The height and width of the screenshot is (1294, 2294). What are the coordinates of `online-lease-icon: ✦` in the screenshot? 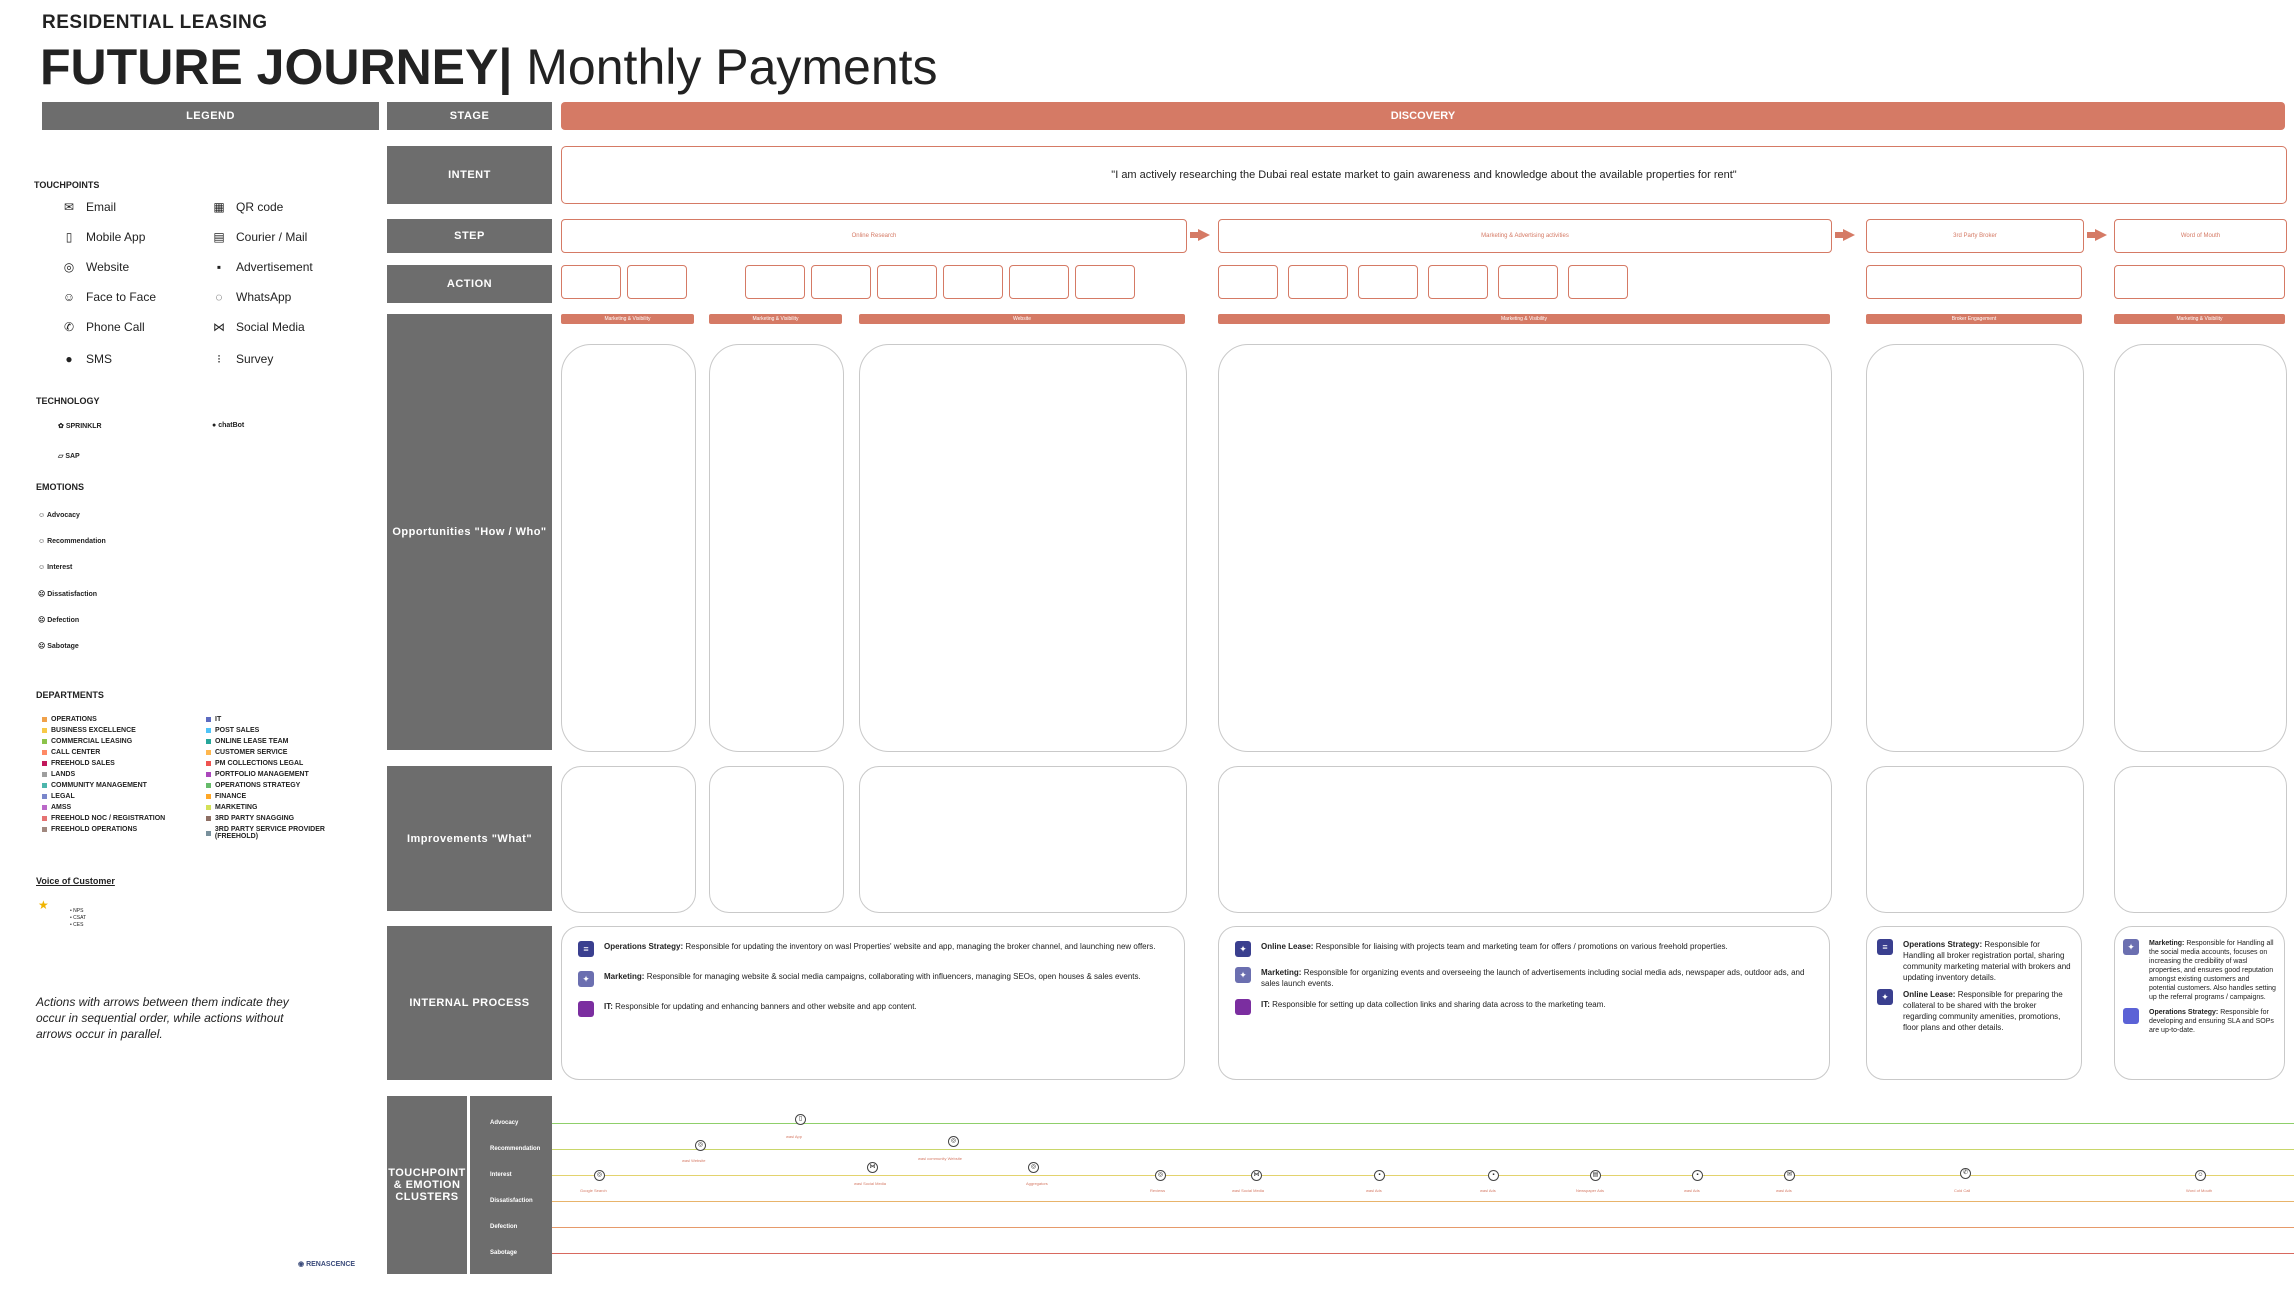 It's located at (1243, 949).